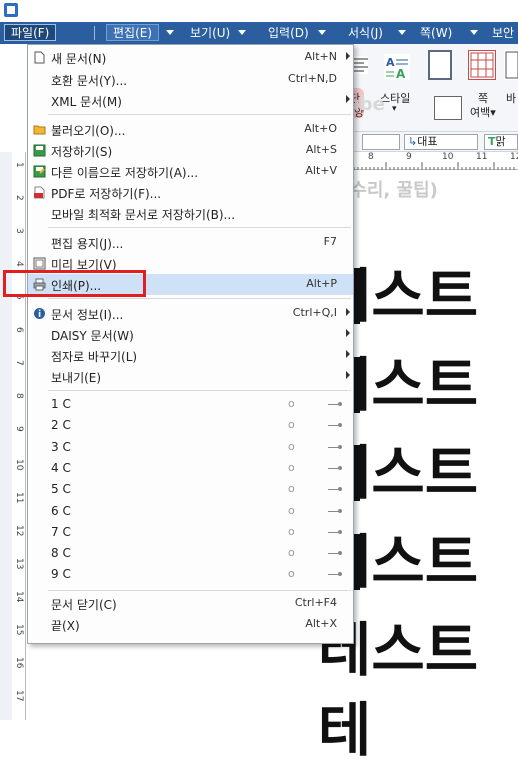 The image size is (518, 764). What do you see at coordinates (401, 73) in the screenshot?
I see `svg-text: A` at bounding box center [401, 73].